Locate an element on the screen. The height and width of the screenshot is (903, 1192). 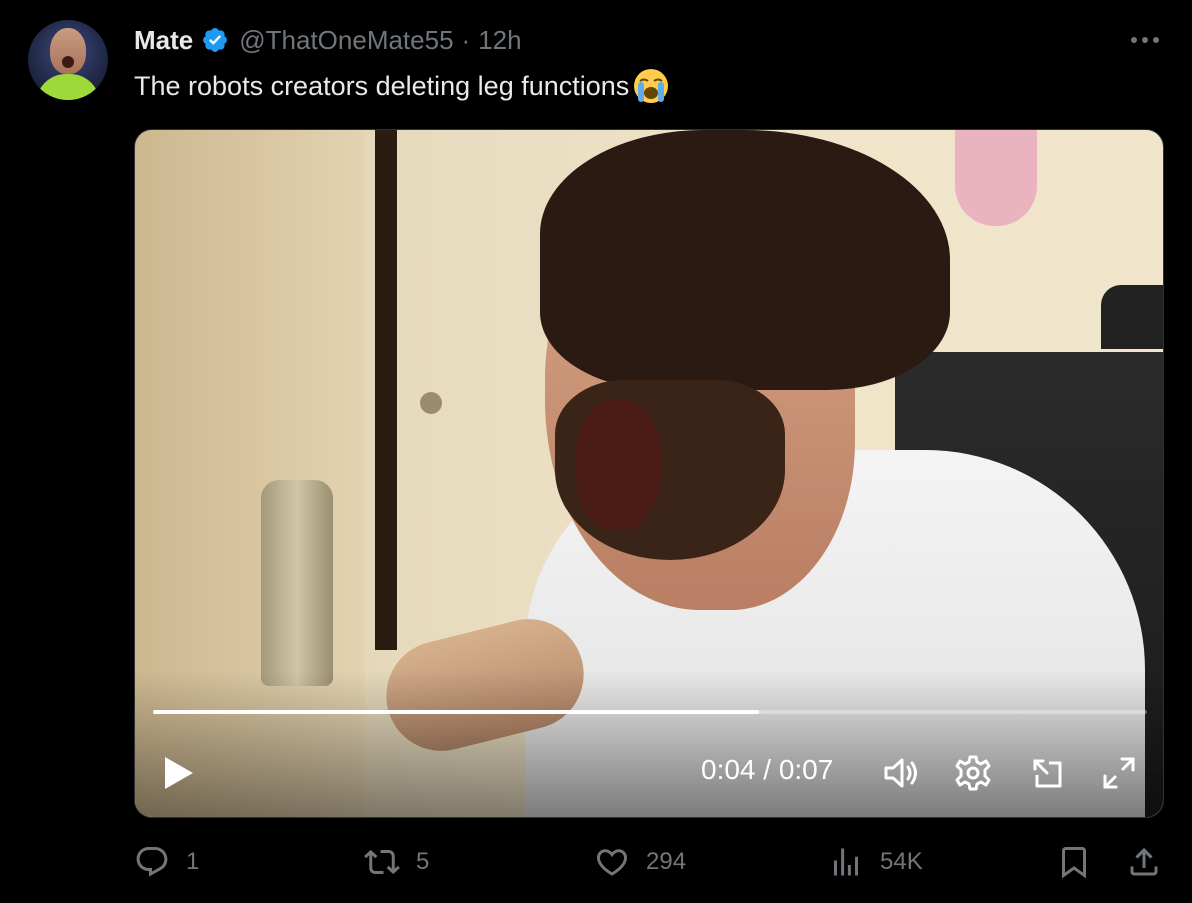
video-frame-headrest is located at coordinates (1132, 317).